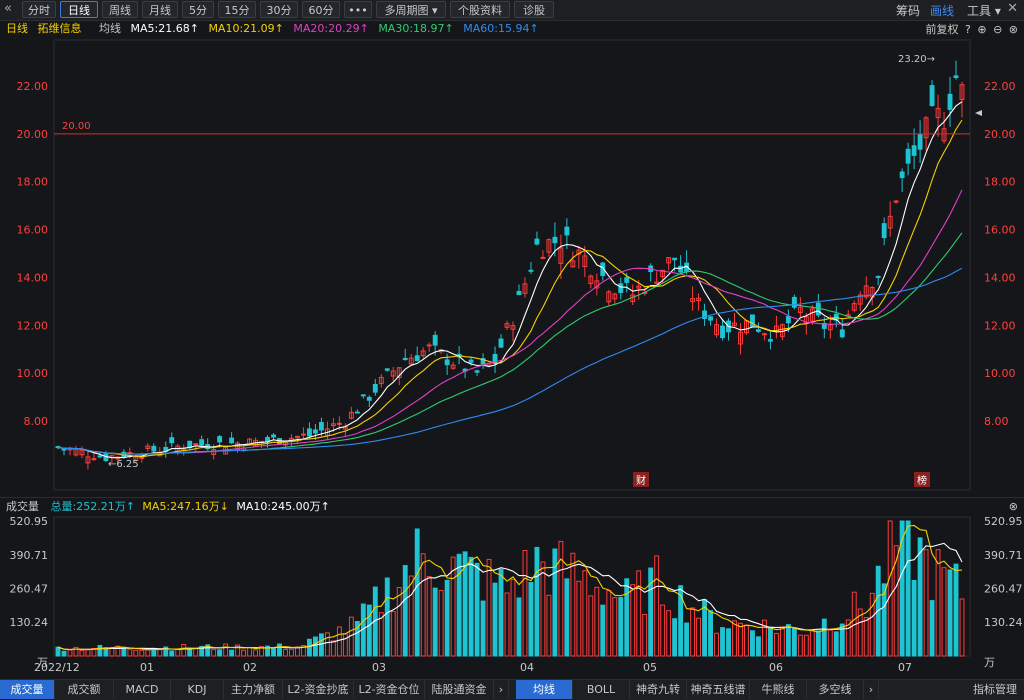 This screenshot has width=1024, height=700. Describe the element at coordinates (601, 689) in the screenshot. I see `tab-boll: BOLL` at that location.